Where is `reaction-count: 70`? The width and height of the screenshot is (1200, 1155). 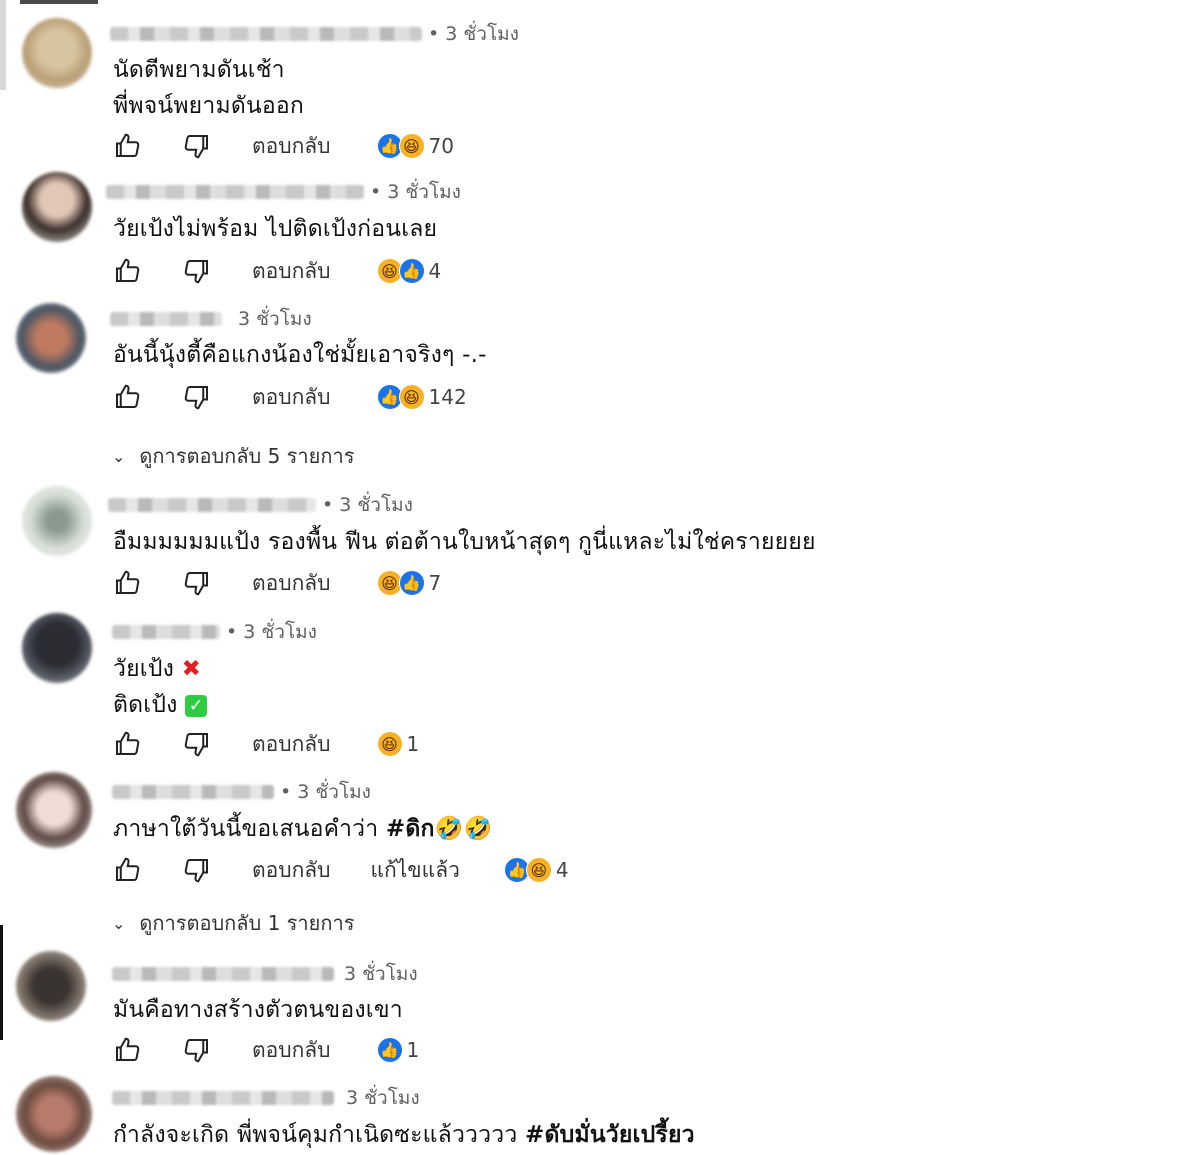
reaction-count: 70 is located at coordinates (441, 146).